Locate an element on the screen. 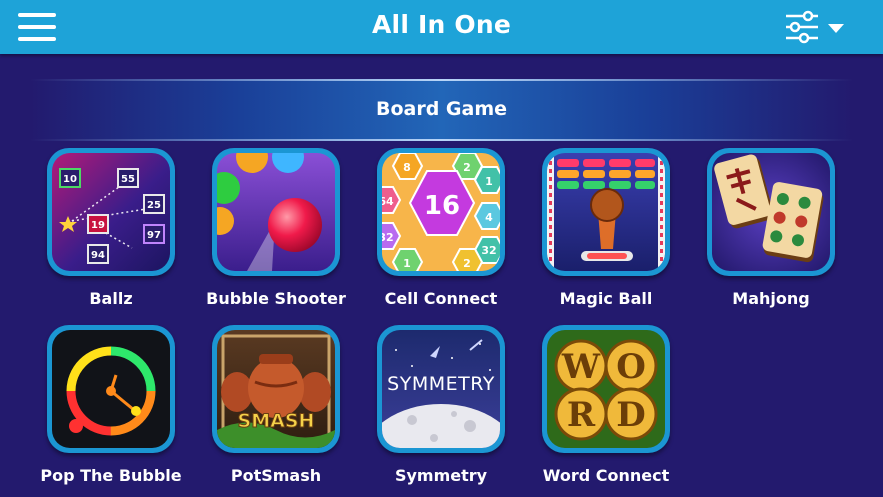  pop-the-bubble-icon is located at coordinates (111, 389).